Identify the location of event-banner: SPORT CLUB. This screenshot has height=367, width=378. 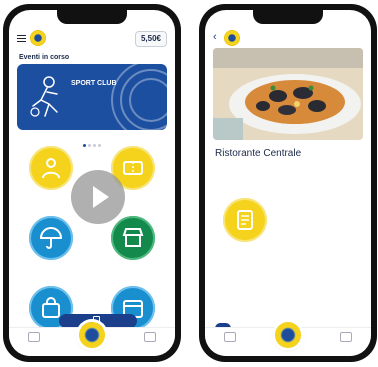
(92, 97).